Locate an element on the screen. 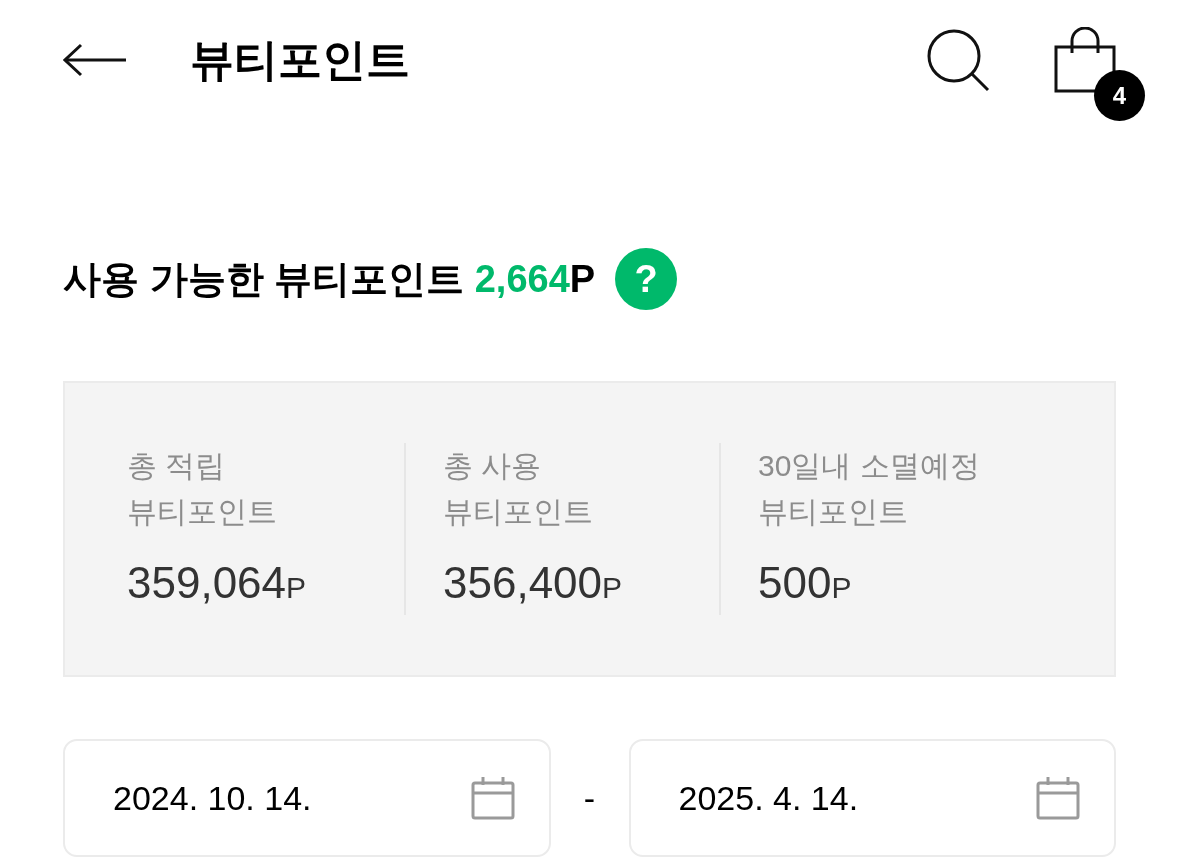  page-title: 뷰티포인트 is located at coordinates (300, 60).